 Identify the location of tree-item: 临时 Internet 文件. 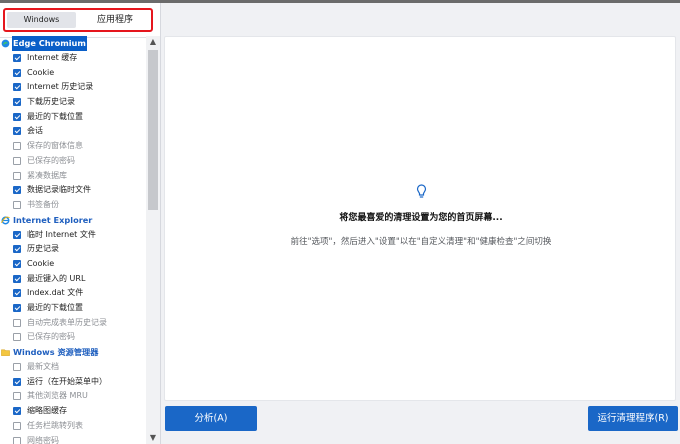
(73, 235).